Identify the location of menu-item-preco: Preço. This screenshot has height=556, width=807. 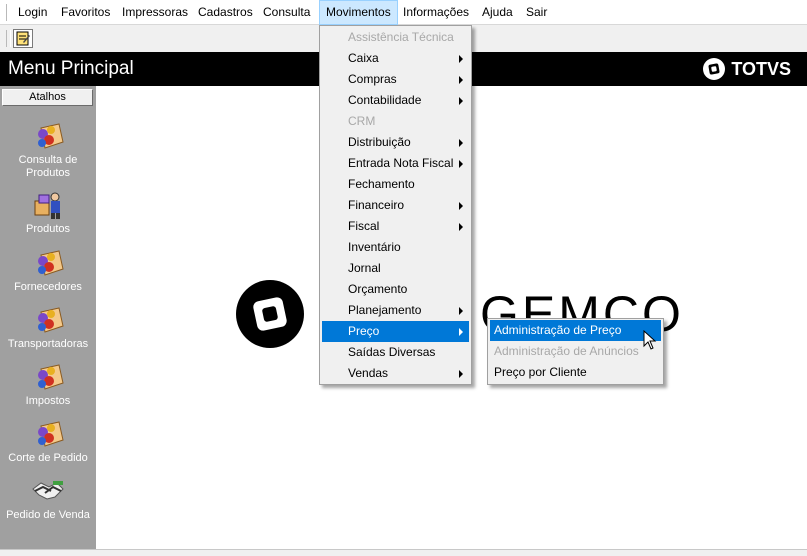
(395, 331).